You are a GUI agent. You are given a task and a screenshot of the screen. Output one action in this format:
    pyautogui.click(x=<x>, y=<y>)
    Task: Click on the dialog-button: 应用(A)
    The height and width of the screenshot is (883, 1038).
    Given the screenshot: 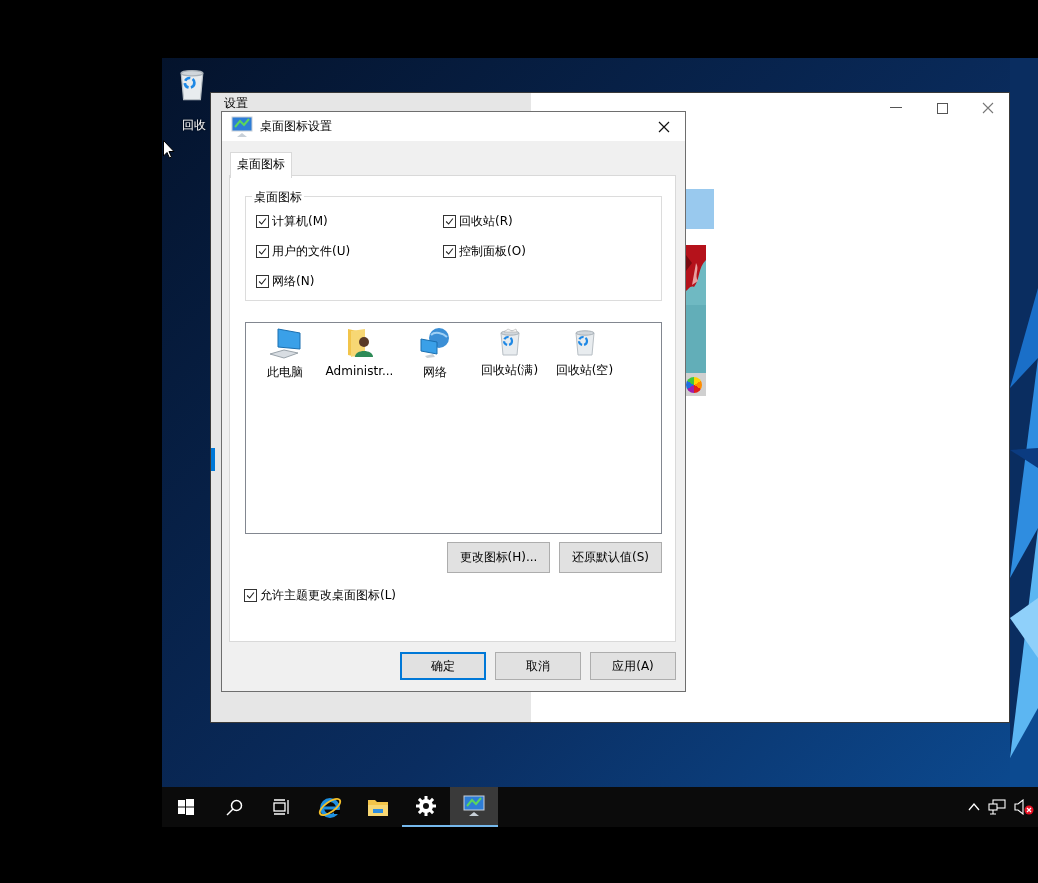 What is the action you would take?
    pyautogui.click(x=633, y=666)
    